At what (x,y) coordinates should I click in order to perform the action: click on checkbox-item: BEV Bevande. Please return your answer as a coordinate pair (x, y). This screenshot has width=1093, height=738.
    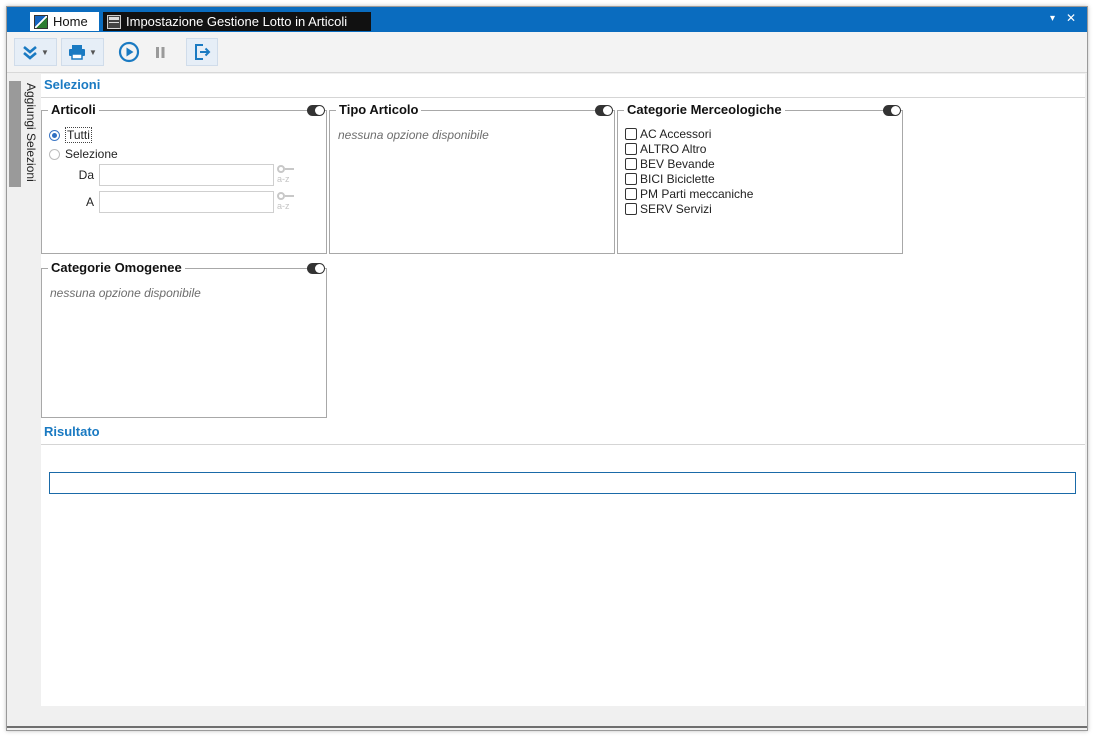
    Looking at the image, I should click on (670, 164).